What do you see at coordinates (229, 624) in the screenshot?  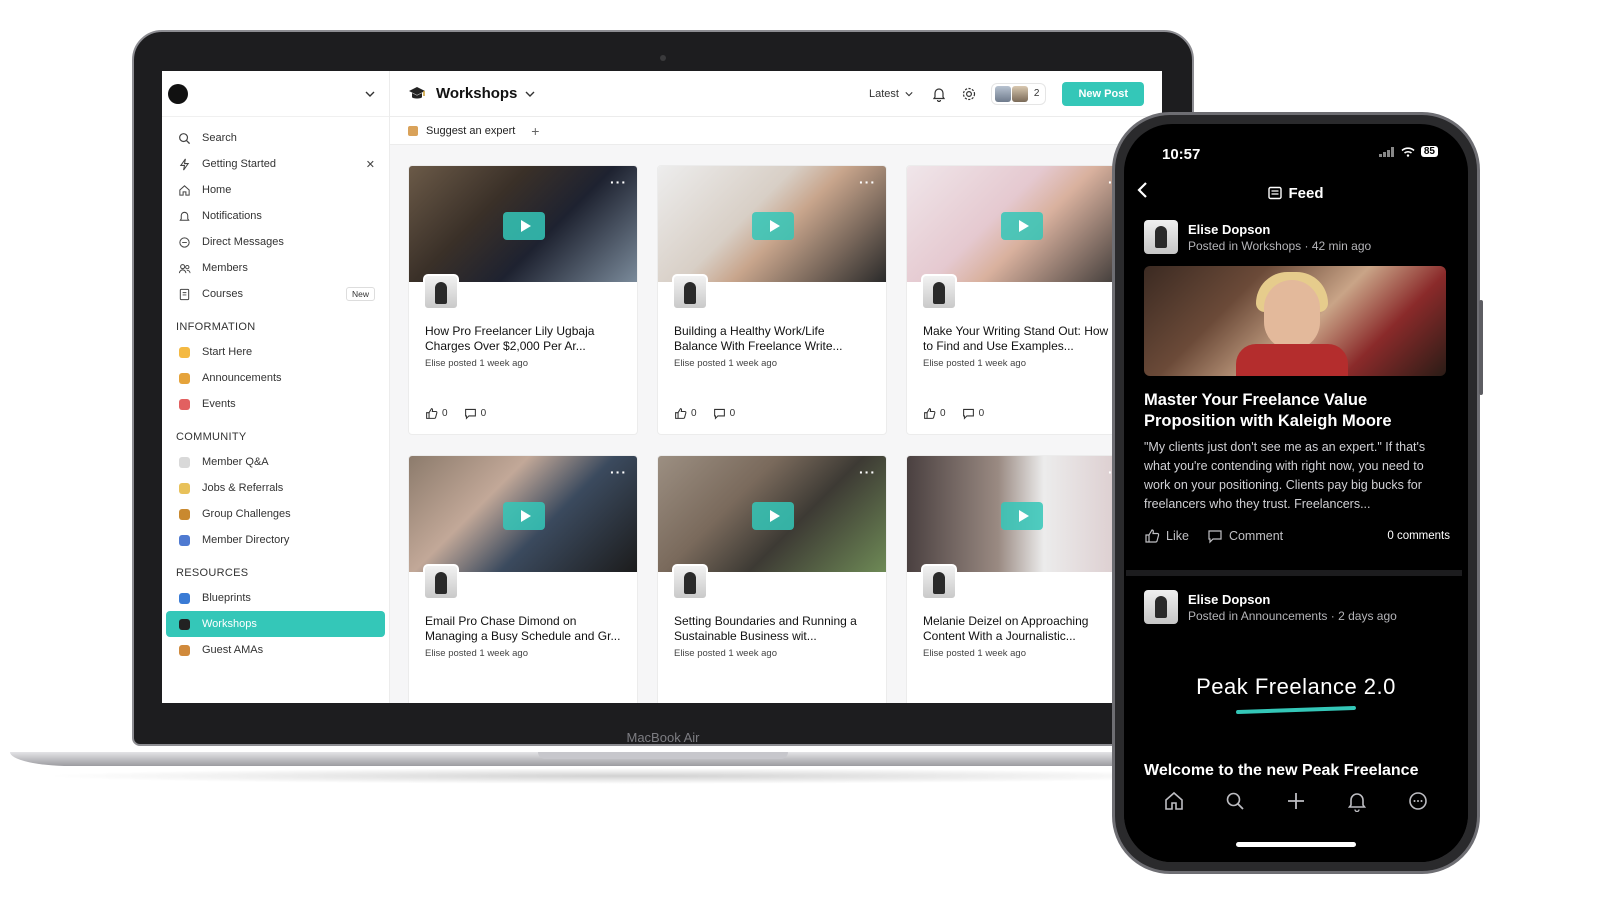 I see `sidebar-item-label: Workshops` at bounding box center [229, 624].